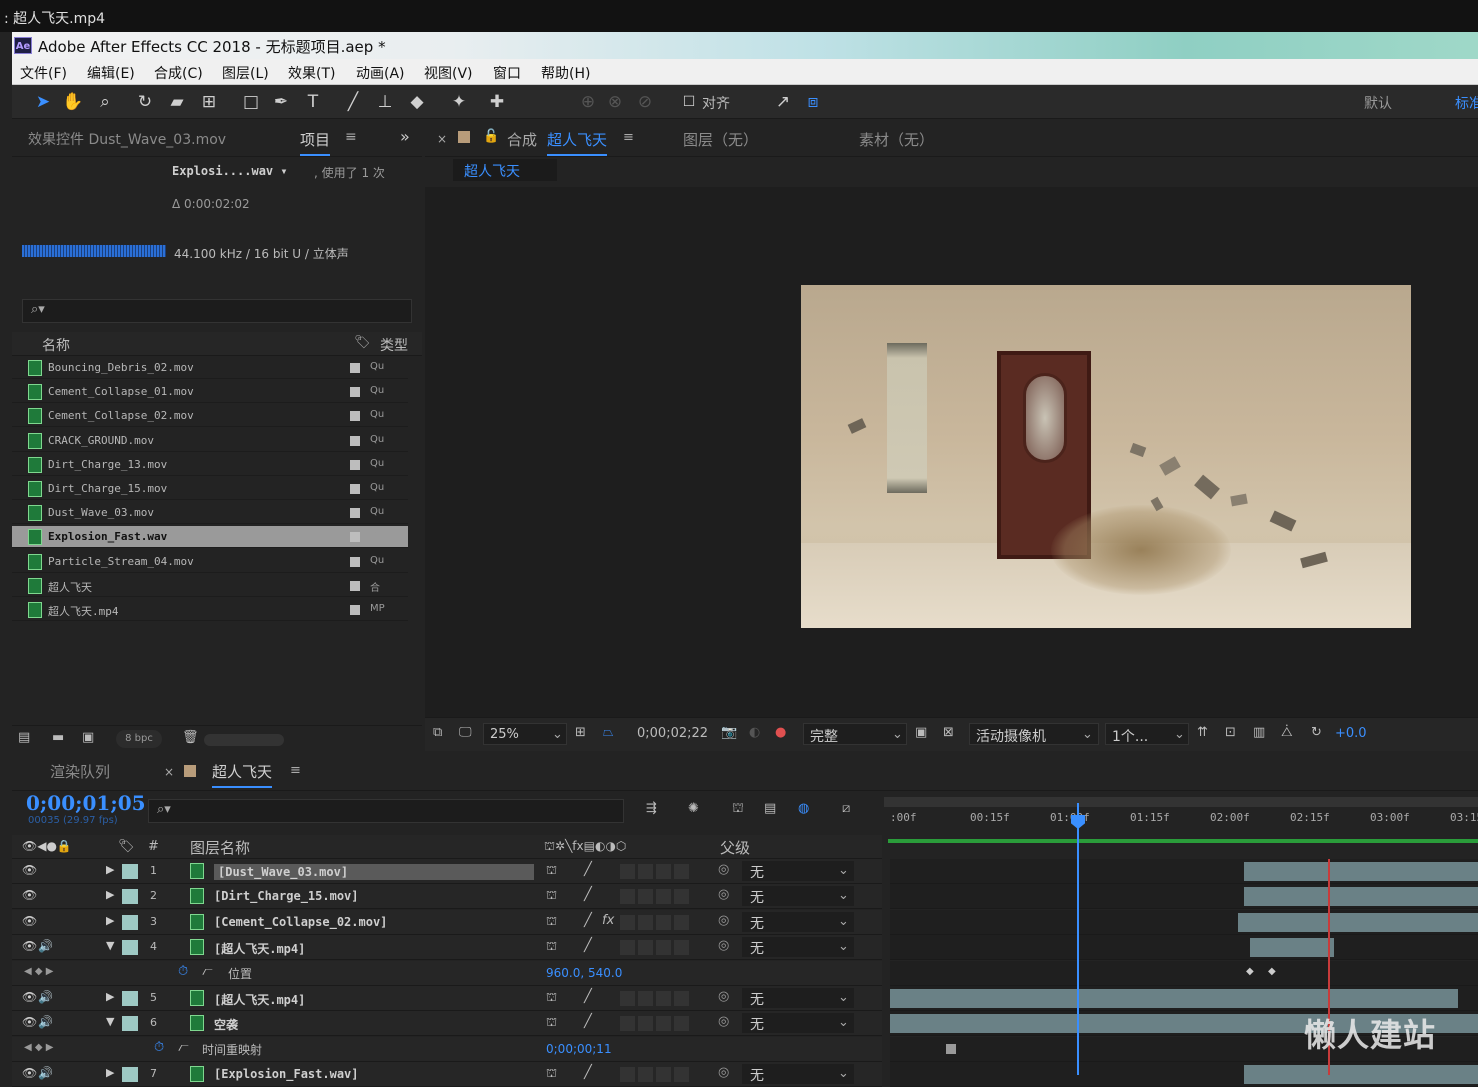 This screenshot has width=1478, height=1087. I want to click on tab-footage: 素材（无）, so click(896, 139).